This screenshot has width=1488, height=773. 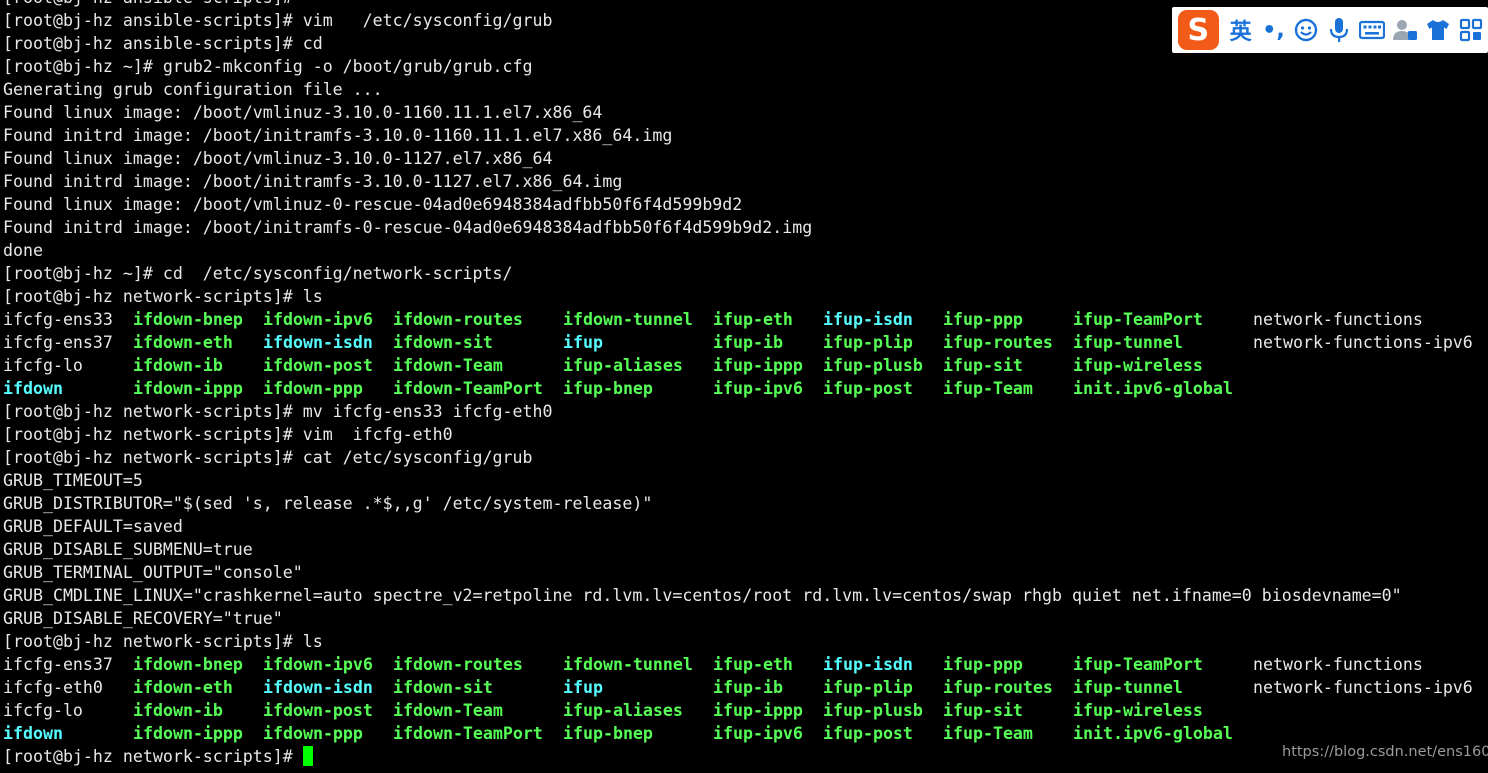 What do you see at coordinates (745, 756) in the screenshot?
I see `prompt-line: [root@bj-hz network-scripts]#` at bounding box center [745, 756].